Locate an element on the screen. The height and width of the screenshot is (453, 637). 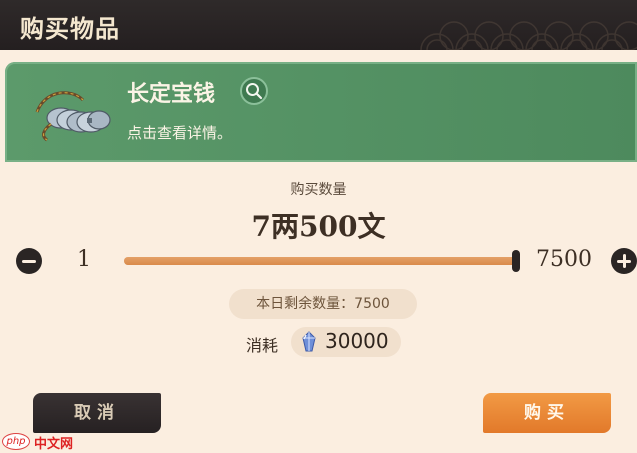
slider-fill is located at coordinates (322, 261).